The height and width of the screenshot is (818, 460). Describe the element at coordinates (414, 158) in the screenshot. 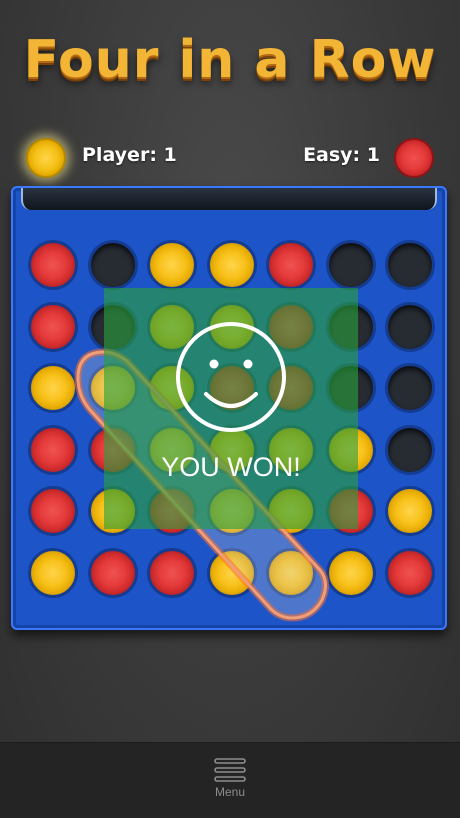

I see `opponent-chip-icon` at that location.